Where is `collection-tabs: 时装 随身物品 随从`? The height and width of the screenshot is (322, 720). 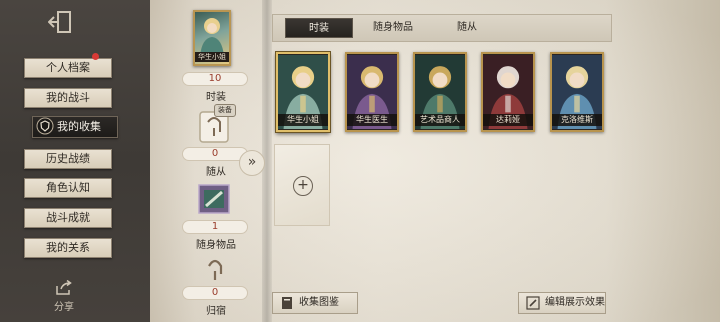 collection-tabs: 时装 随身物品 随从 is located at coordinates (442, 28).